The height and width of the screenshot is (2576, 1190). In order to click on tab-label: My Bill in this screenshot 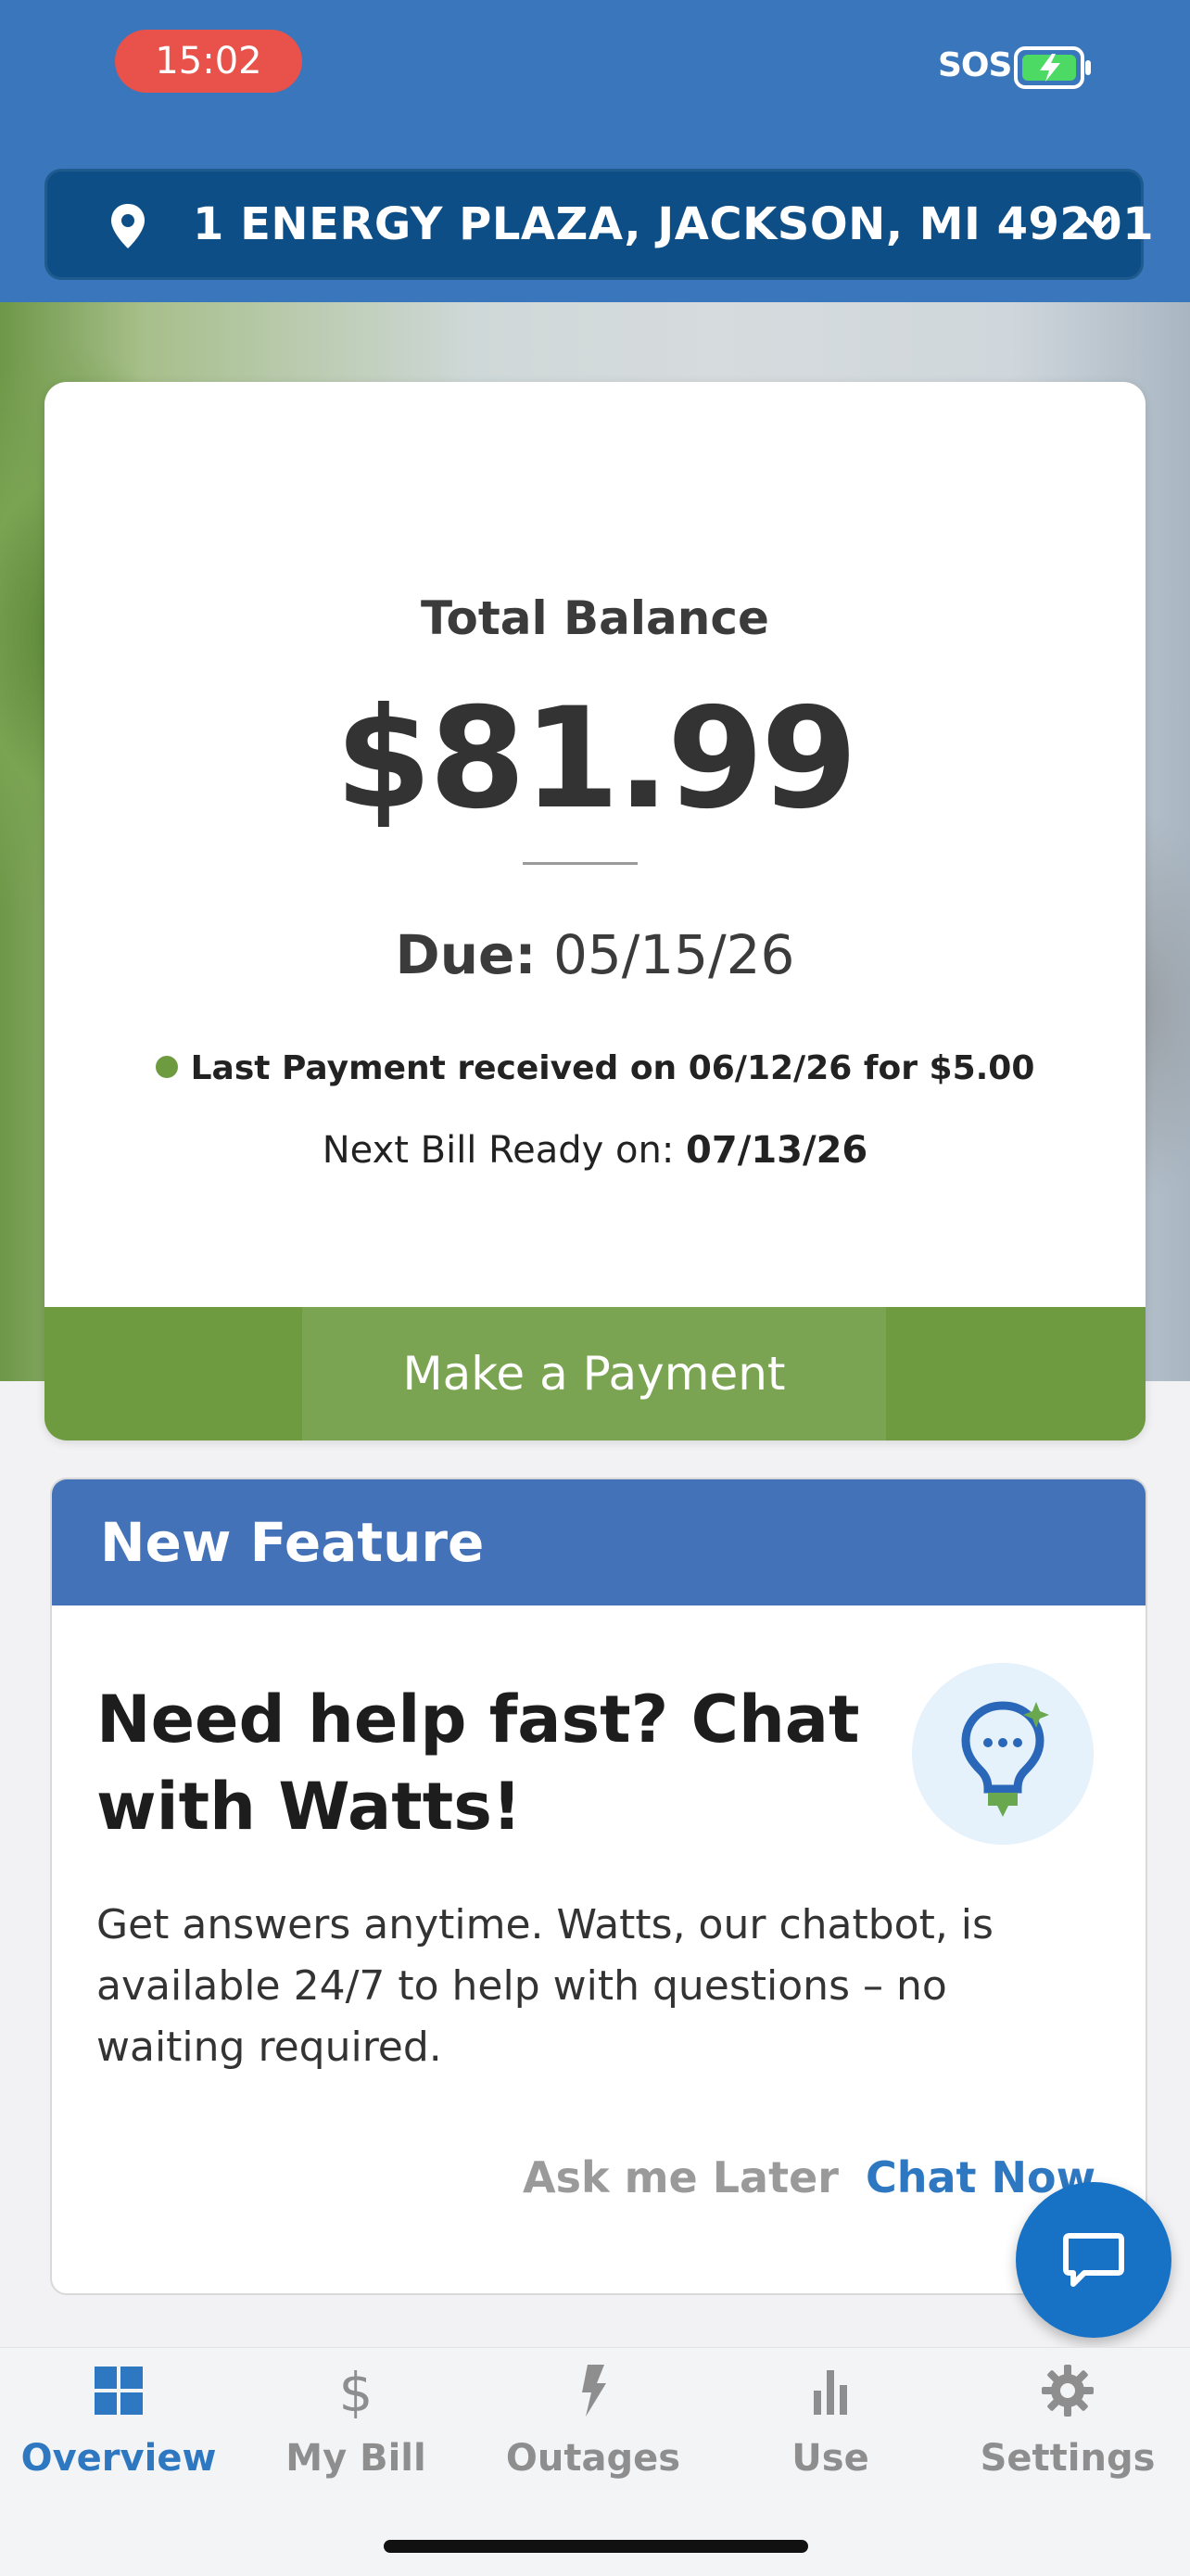, I will do `click(355, 2458)`.